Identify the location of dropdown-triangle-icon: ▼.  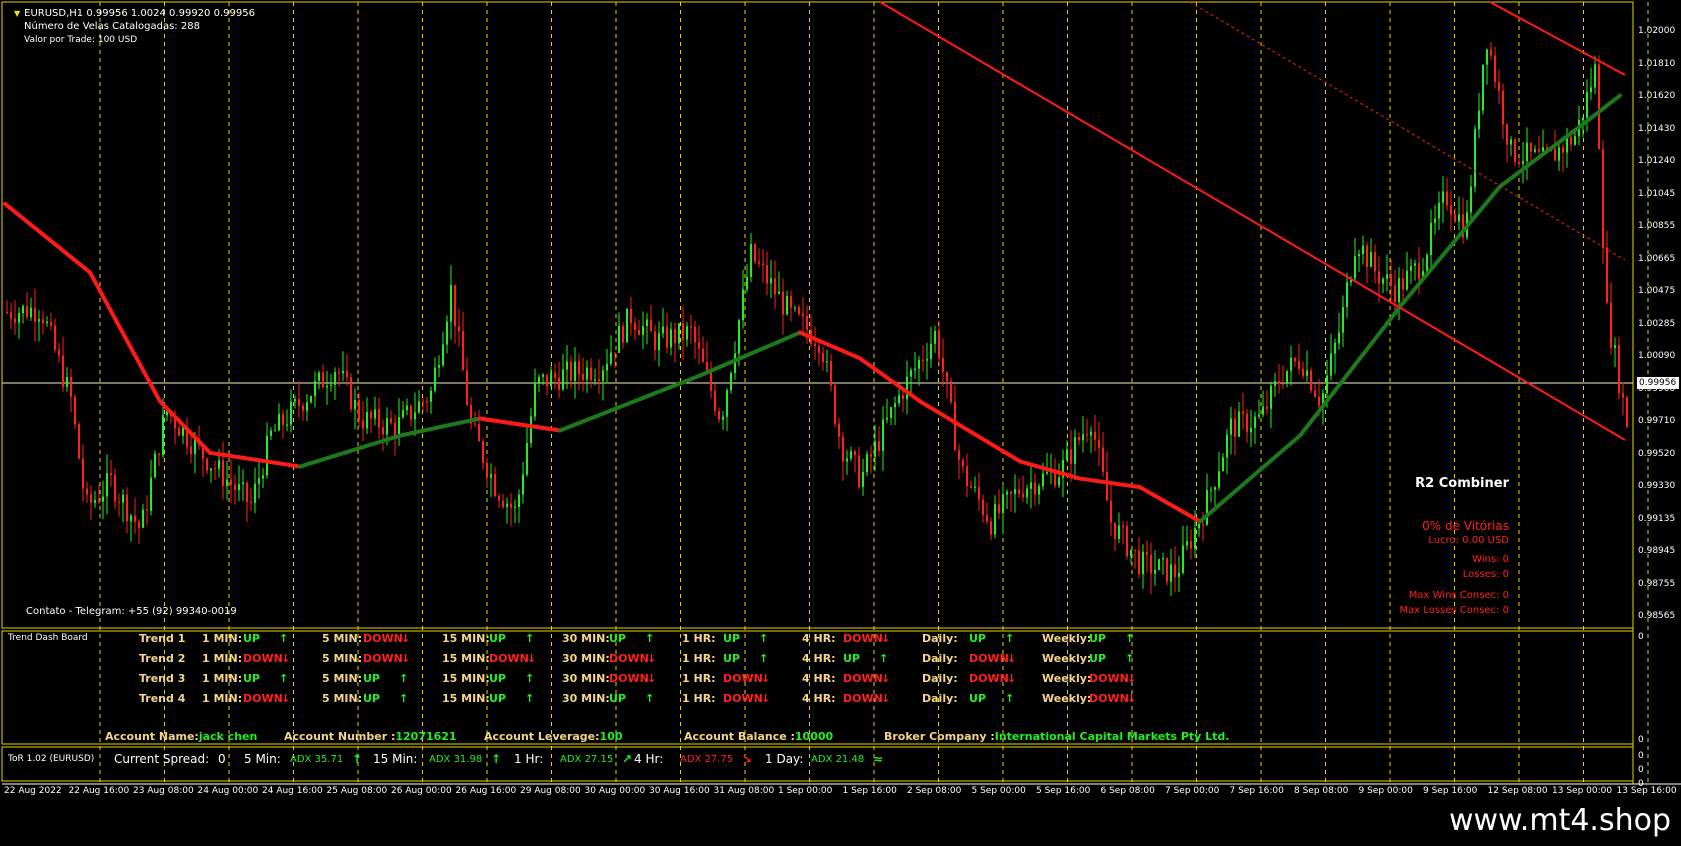
(17, 13).